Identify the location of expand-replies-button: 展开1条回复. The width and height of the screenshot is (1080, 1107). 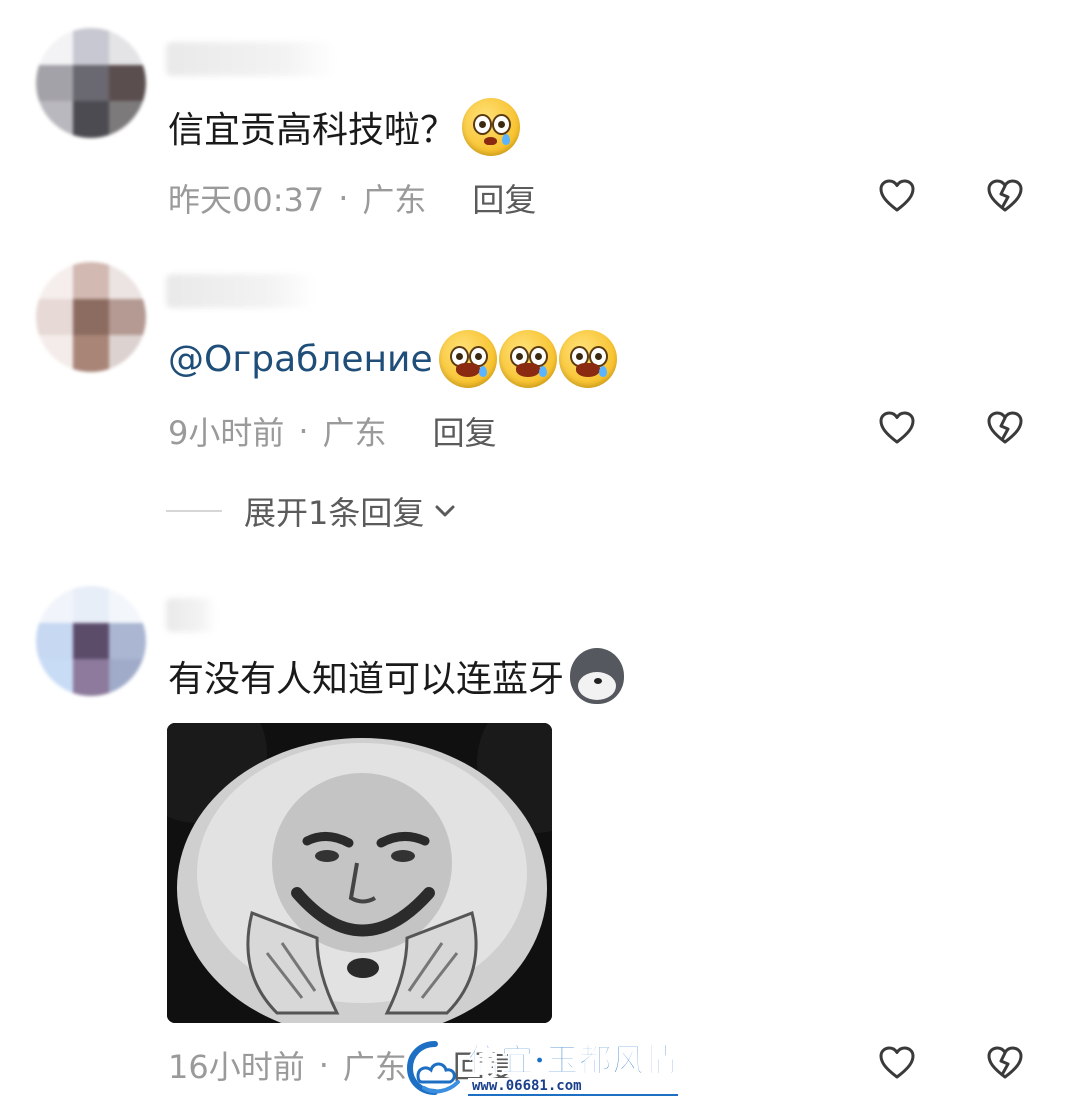
(312, 511).